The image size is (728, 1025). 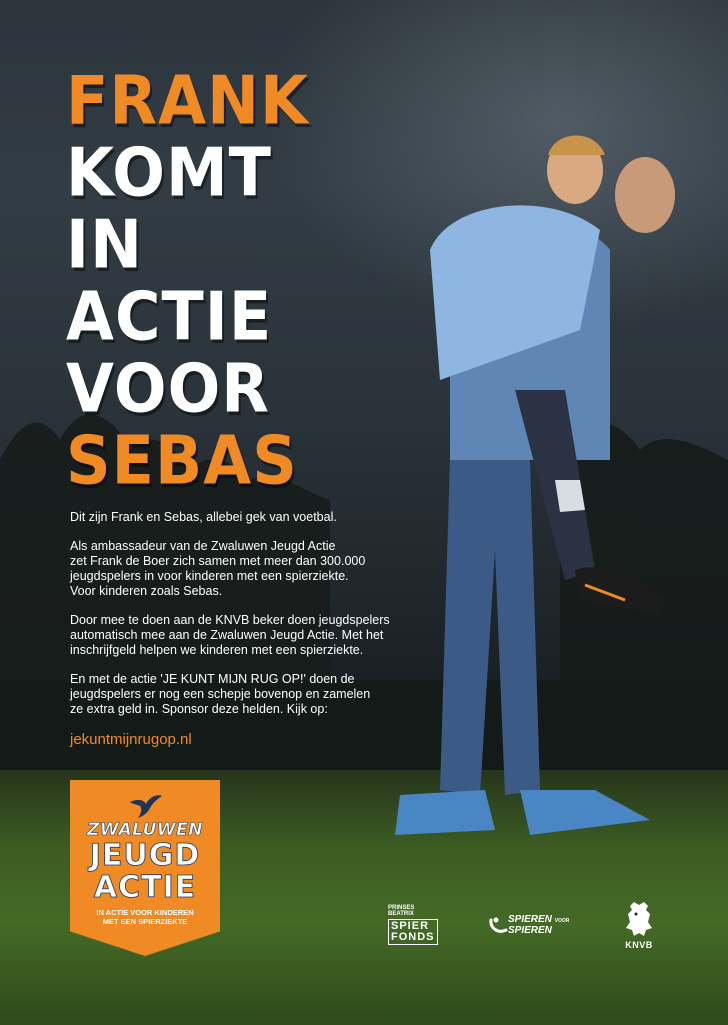 I want to click on knvb-logo: KNVB, so click(x=639, y=925).